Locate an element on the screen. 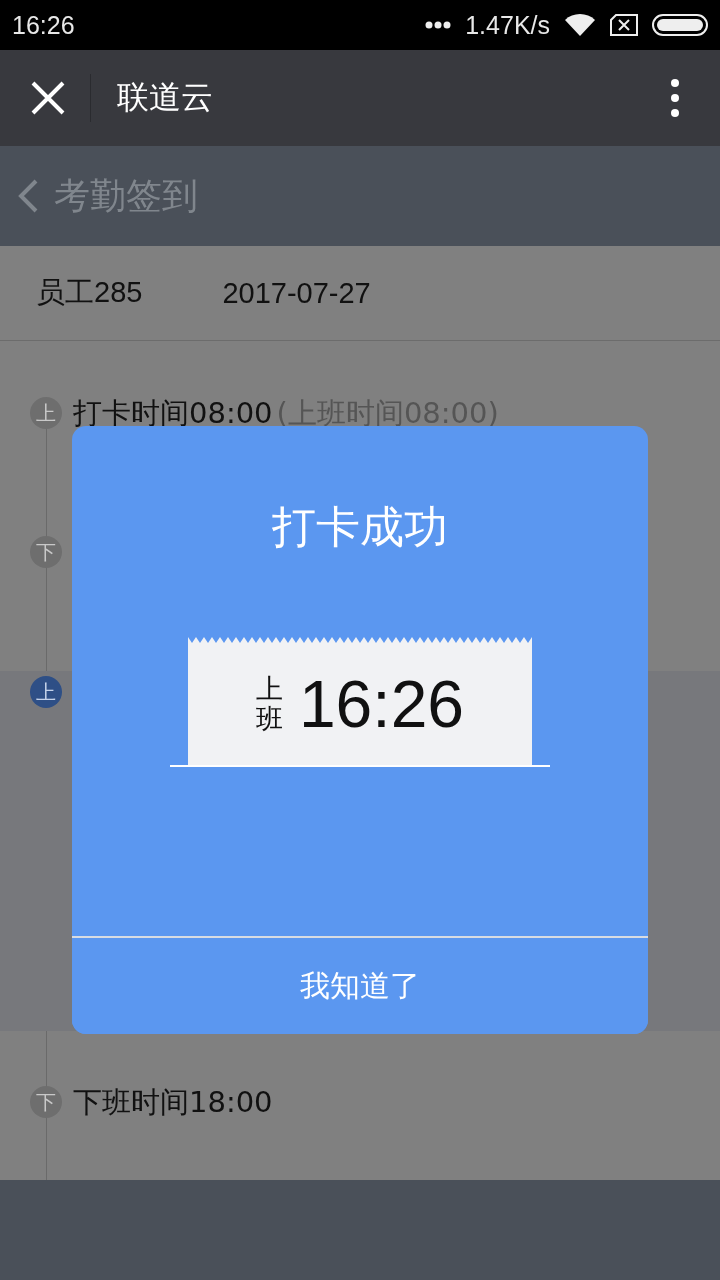 This screenshot has width=720, height=1280. network-speed: 1.47K/s is located at coordinates (507, 25).